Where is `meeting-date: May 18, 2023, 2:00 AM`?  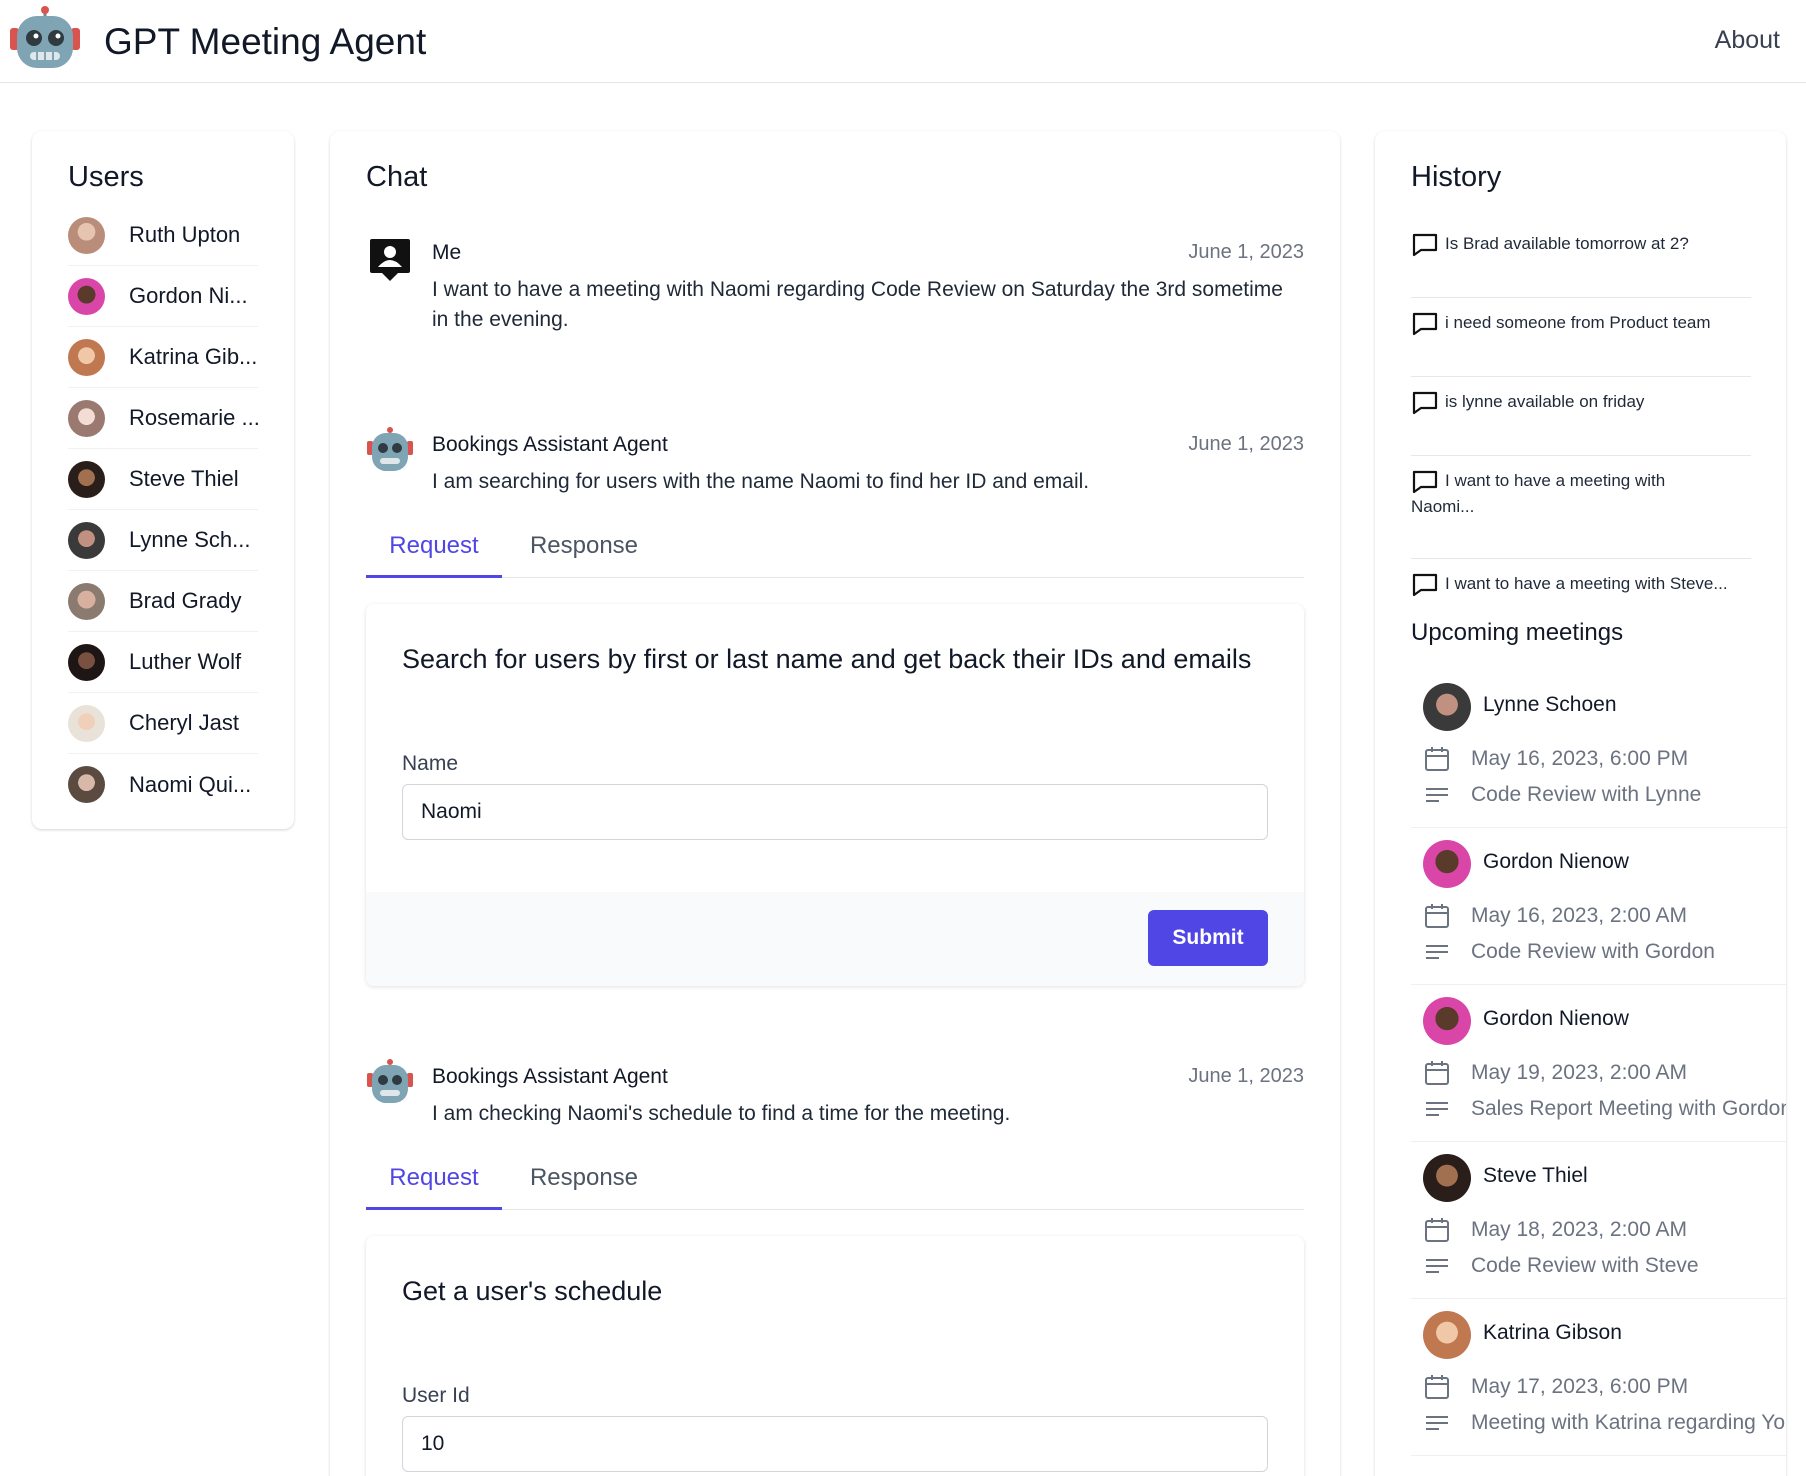
meeting-date: May 18, 2023, 2:00 AM is located at coordinates (1579, 1229).